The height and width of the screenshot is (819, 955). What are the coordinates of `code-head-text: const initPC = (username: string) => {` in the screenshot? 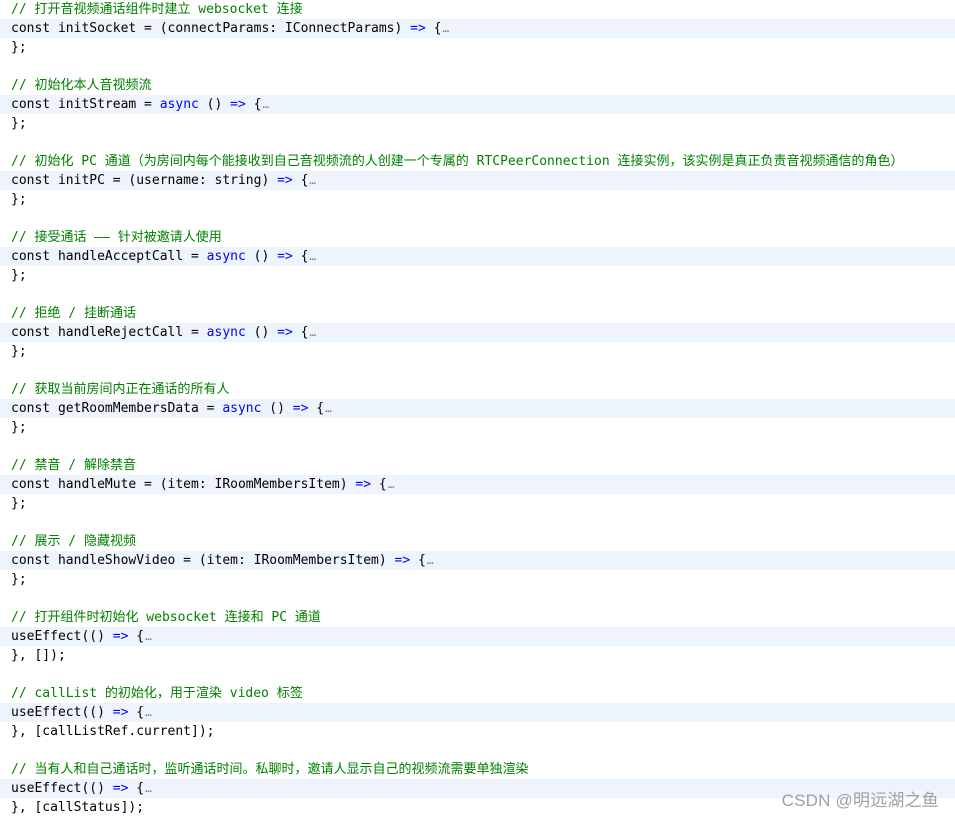 It's located at (160, 180).